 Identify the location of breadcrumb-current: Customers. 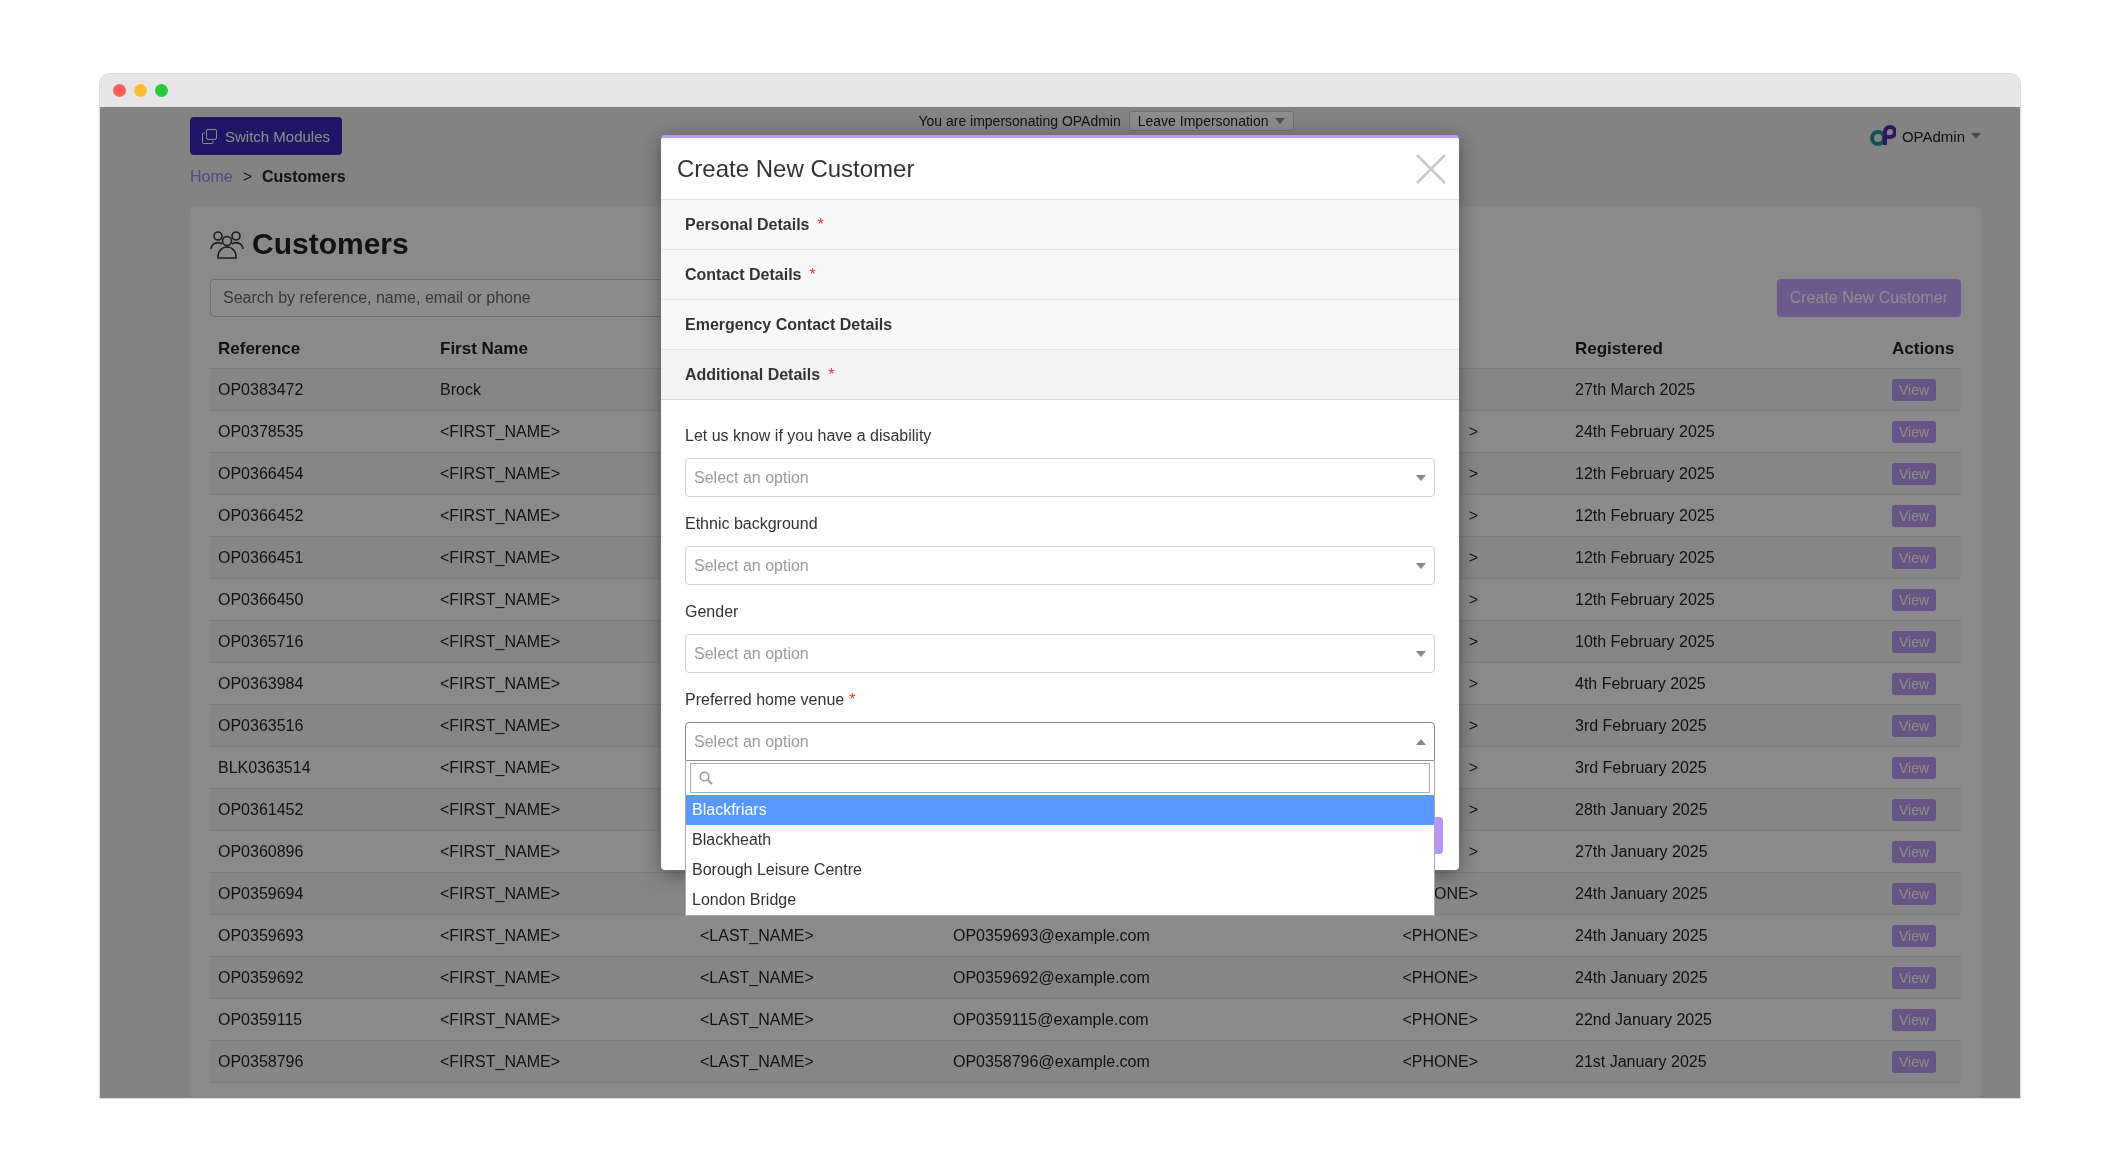
(304, 177).